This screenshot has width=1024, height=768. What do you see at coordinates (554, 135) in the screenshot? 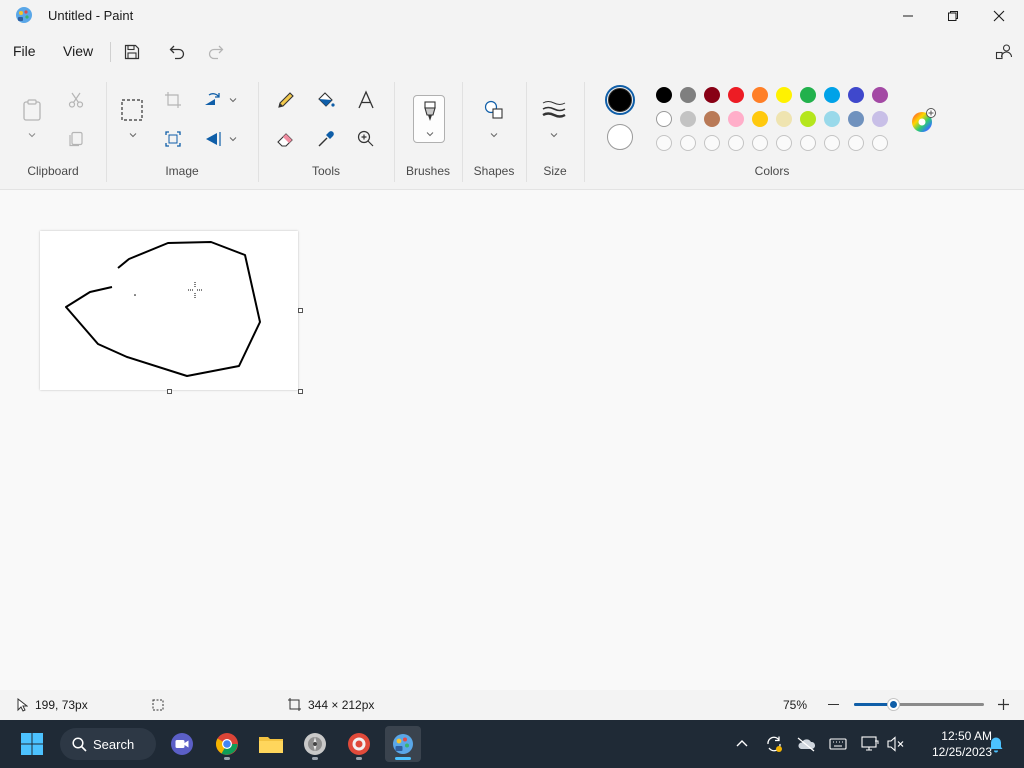
I see `size-chevron-down-icon` at bounding box center [554, 135].